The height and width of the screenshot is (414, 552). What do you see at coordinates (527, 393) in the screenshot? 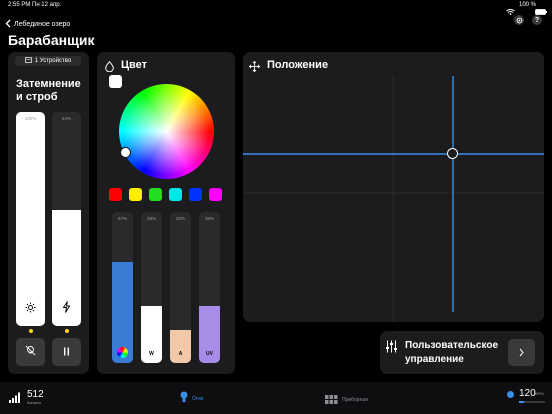
I see `bpm-value: 120` at bounding box center [527, 393].